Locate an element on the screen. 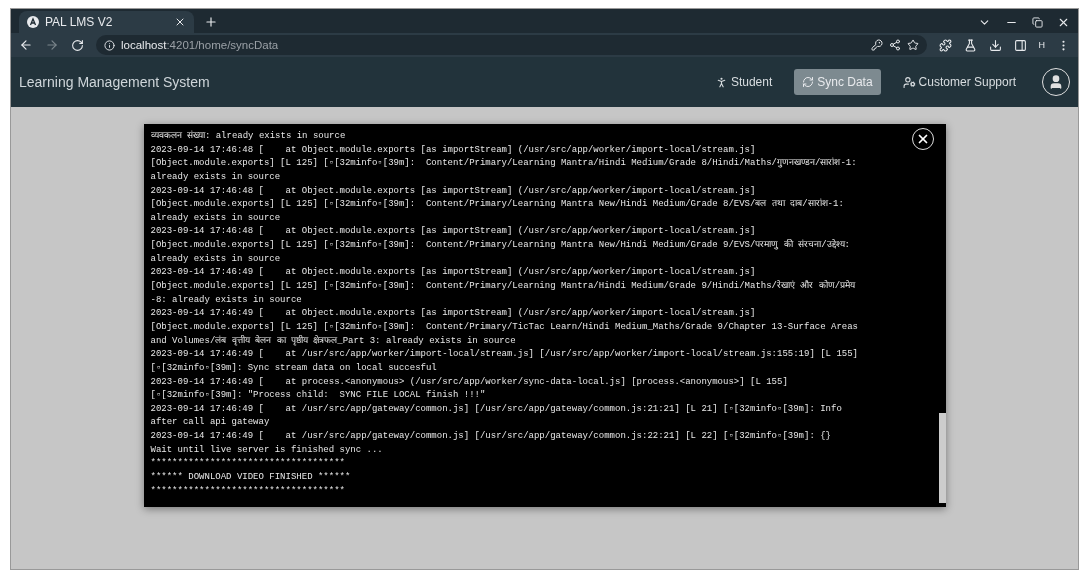 Image resolution: width=1087 pixels, height=571 pixels. forward-icon is located at coordinates (52, 45).